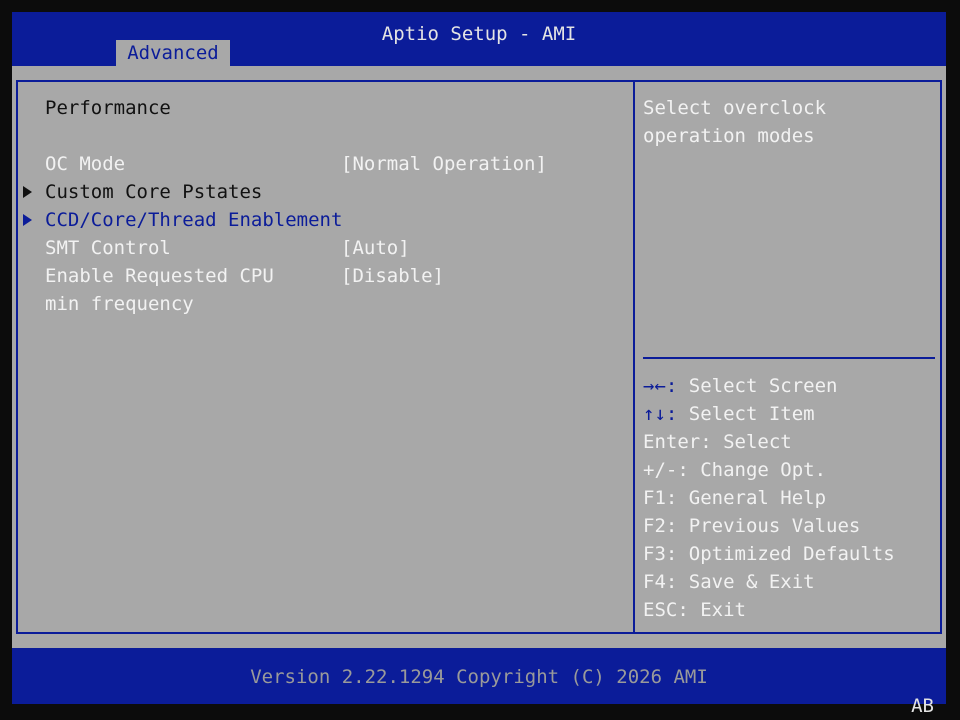 This screenshot has height=720, width=960. Describe the element at coordinates (751, 582) in the screenshot. I see `key-hint-action: Save & Exit` at that location.